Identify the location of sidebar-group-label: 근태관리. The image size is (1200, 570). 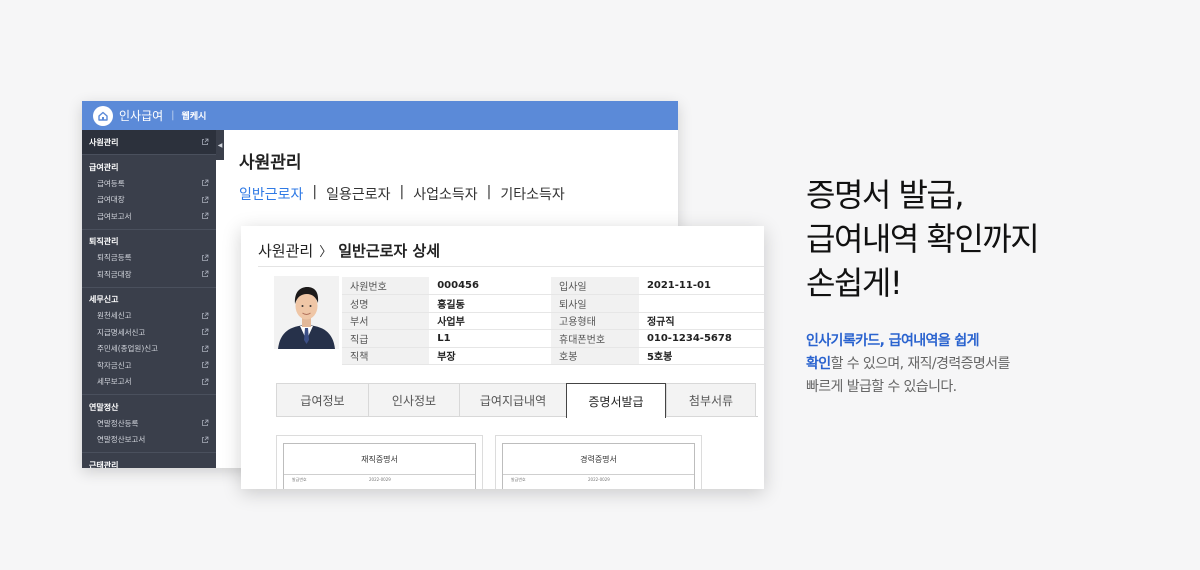
(104, 464).